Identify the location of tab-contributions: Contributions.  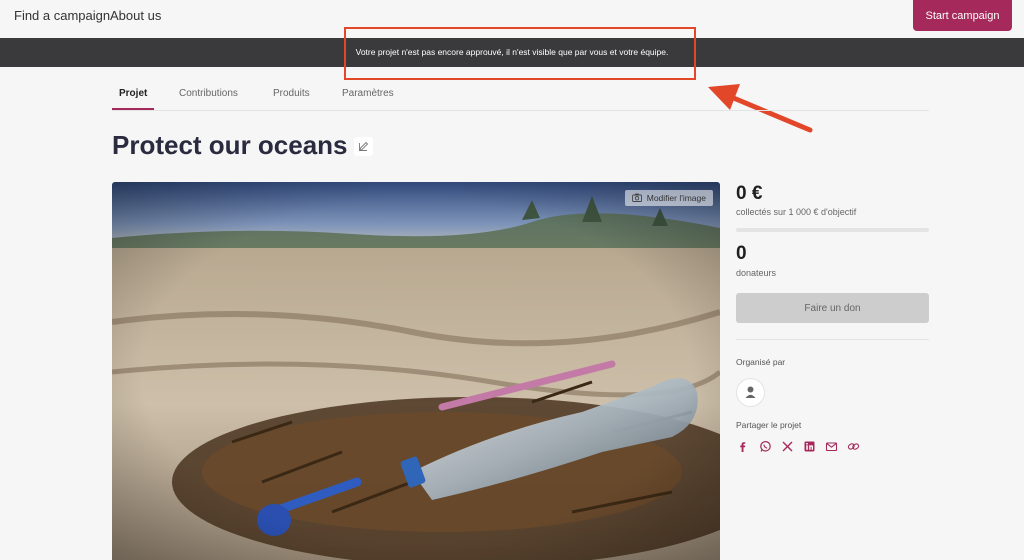
(208, 93).